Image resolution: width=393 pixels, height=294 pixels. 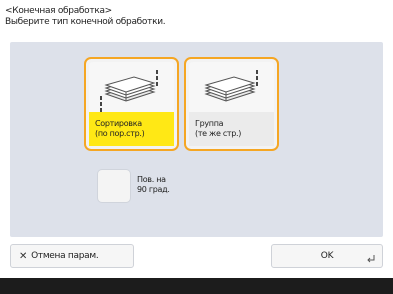 I want to click on group-option-face: Группа (те же стр.), so click(x=231, y=104).